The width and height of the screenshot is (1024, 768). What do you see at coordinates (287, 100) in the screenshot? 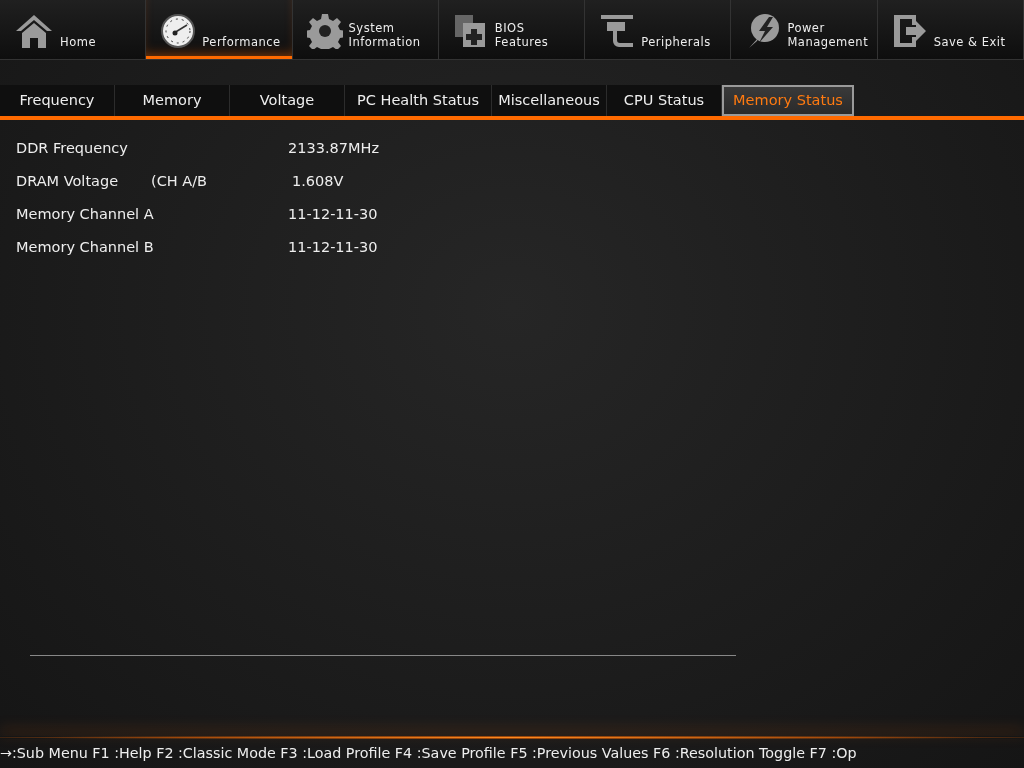
I see `sub-tab: Voltage` at bounding box center [287, 100].